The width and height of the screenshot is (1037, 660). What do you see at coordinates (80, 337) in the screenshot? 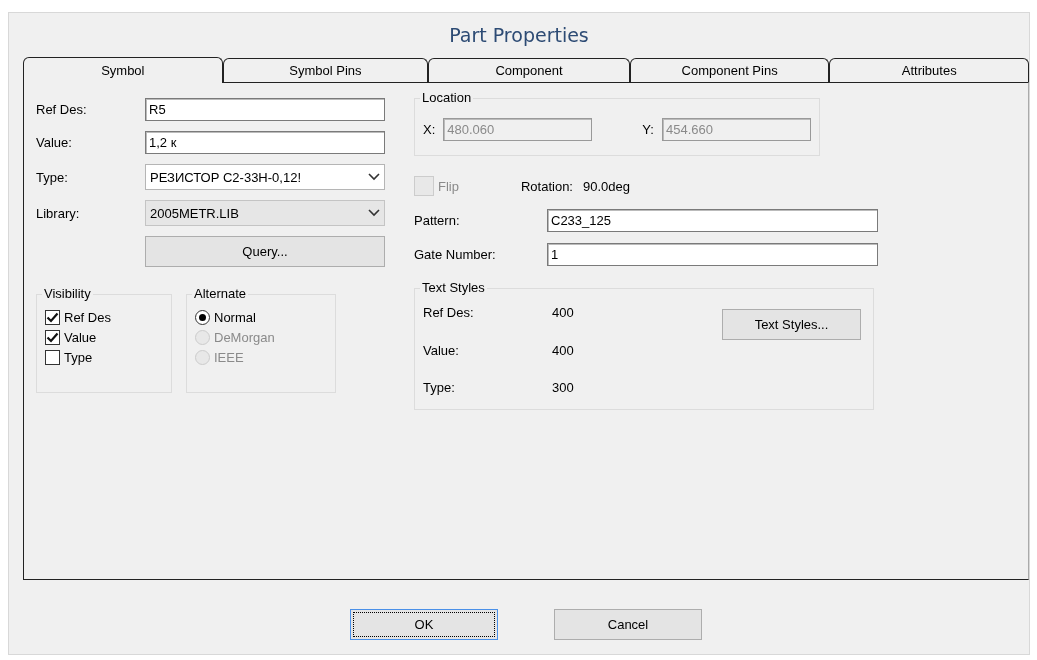
I see `checkbox-label: Value` at bounding box center [80, 337].